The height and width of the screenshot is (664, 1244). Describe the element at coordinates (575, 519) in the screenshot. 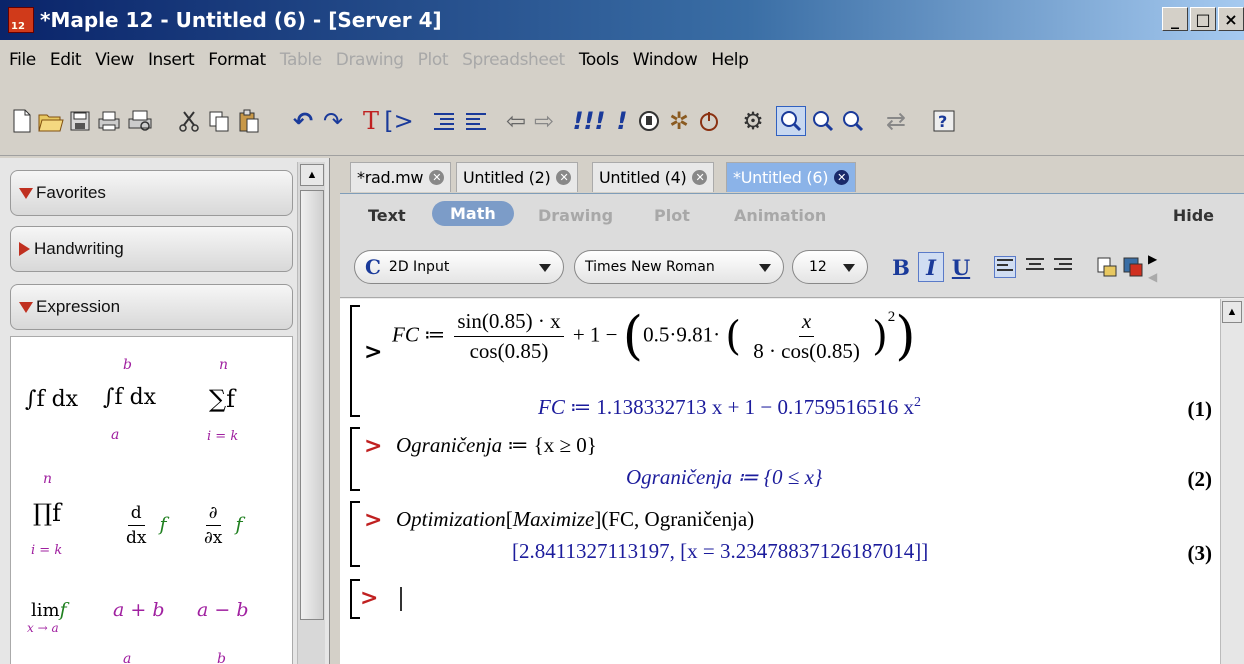

I see `math-input-3: Optimization[Maximize](FC, Ograničenja)` at that location.